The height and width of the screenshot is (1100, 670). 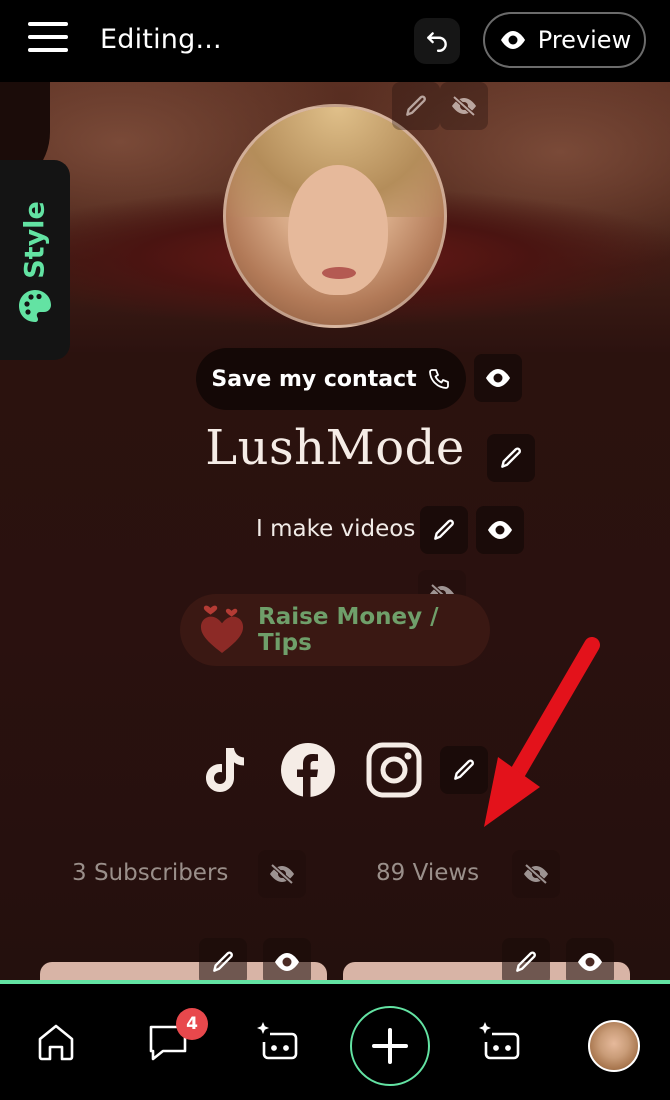 I want to click on profile-name: LushMode, so click(x=335, y=448).